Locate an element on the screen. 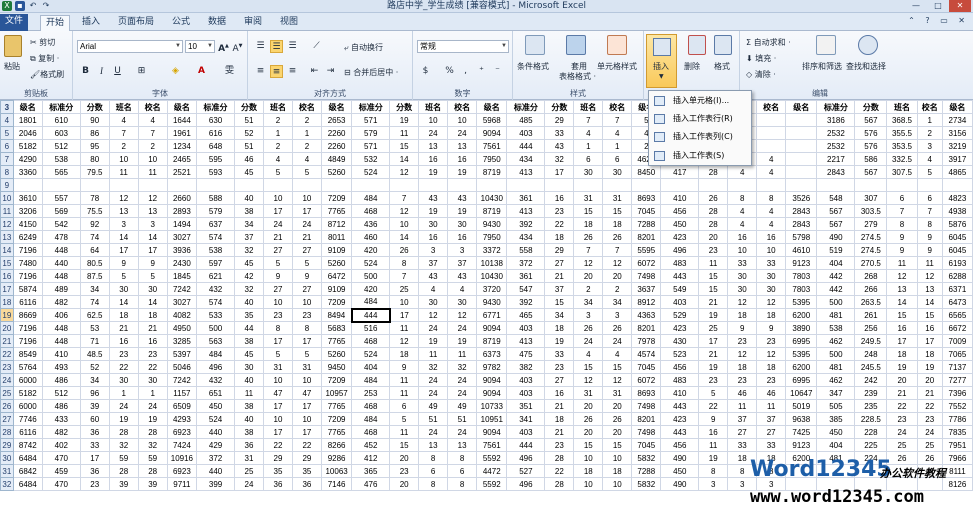 Image resolution: width=973 pixels, height=514 pixels. column-header-cell: 级名 is located at coordinates (492, 107).